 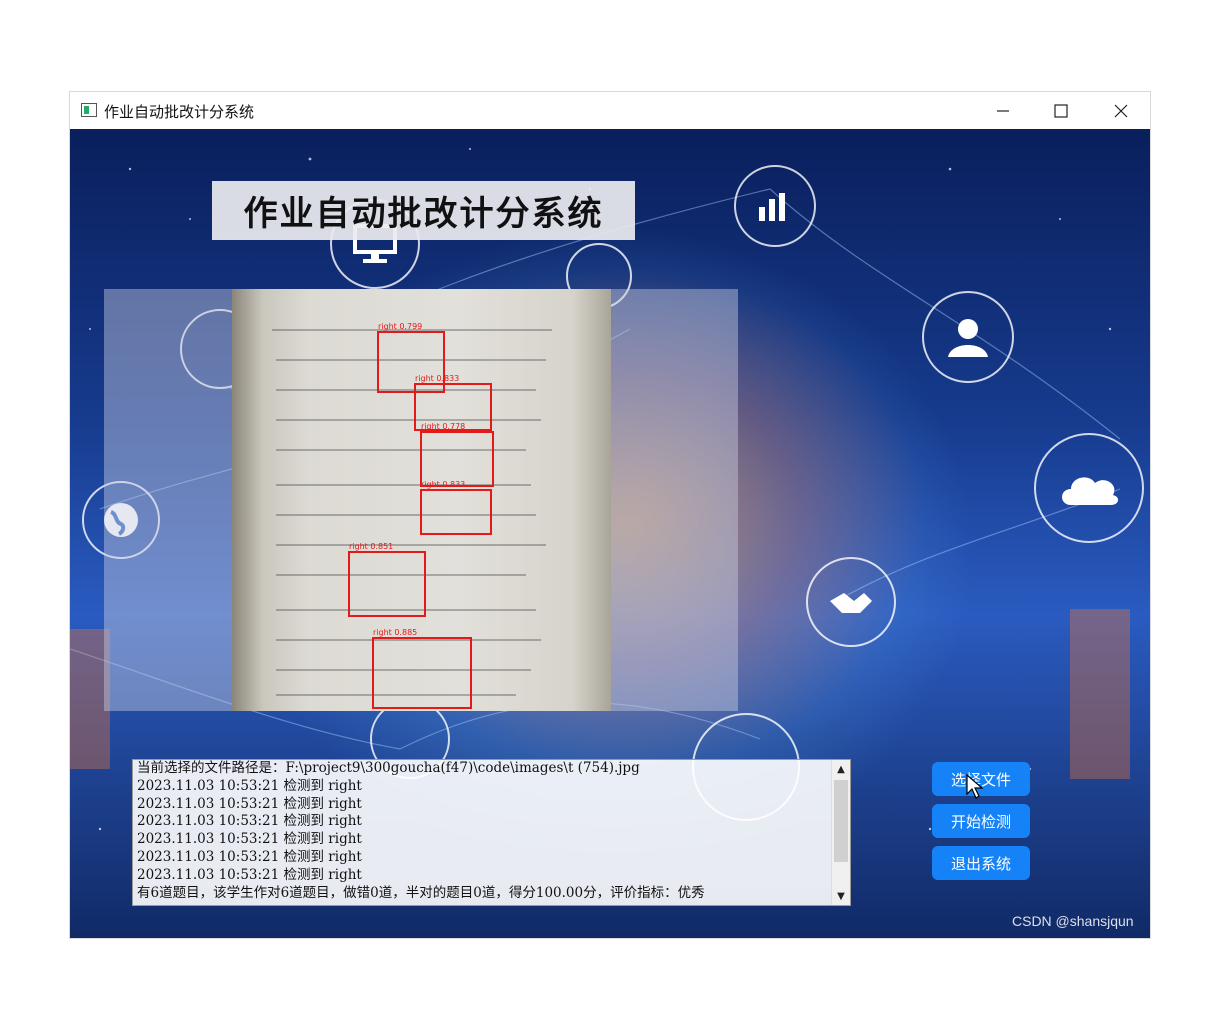 I want to click on detection-box: right 0.885, so click(x=422, y=668).